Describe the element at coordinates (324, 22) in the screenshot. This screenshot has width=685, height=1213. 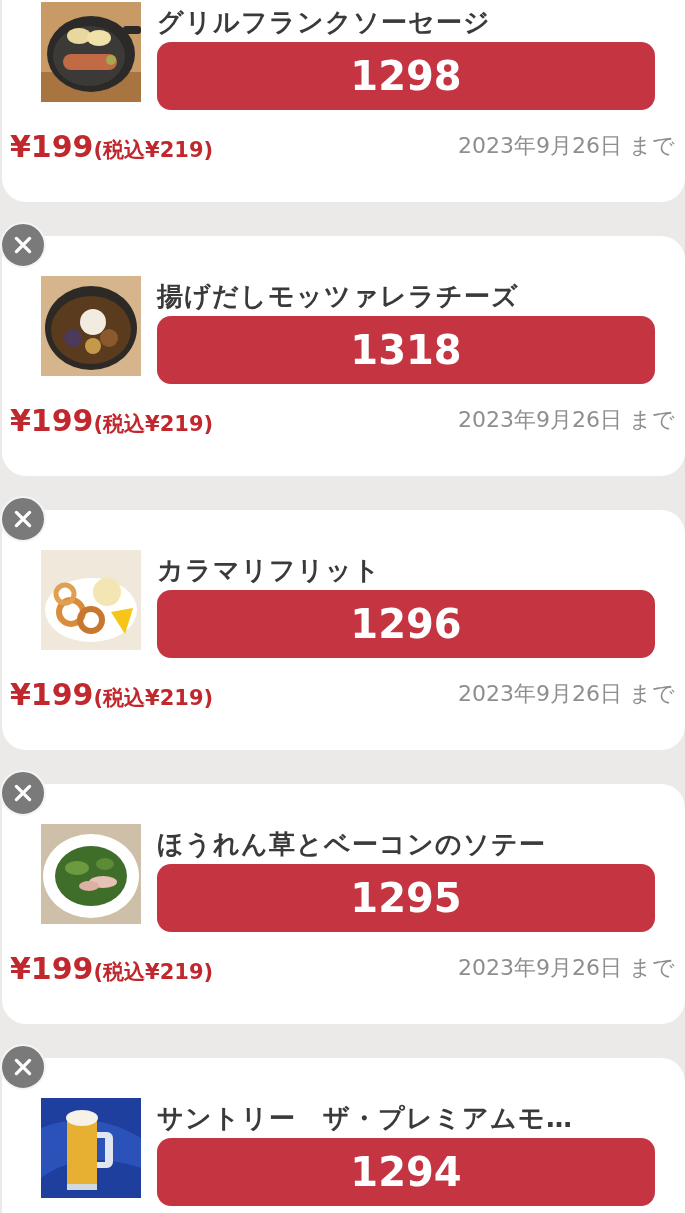
I see `product-name: グリルフランクソーセージ` at that location.